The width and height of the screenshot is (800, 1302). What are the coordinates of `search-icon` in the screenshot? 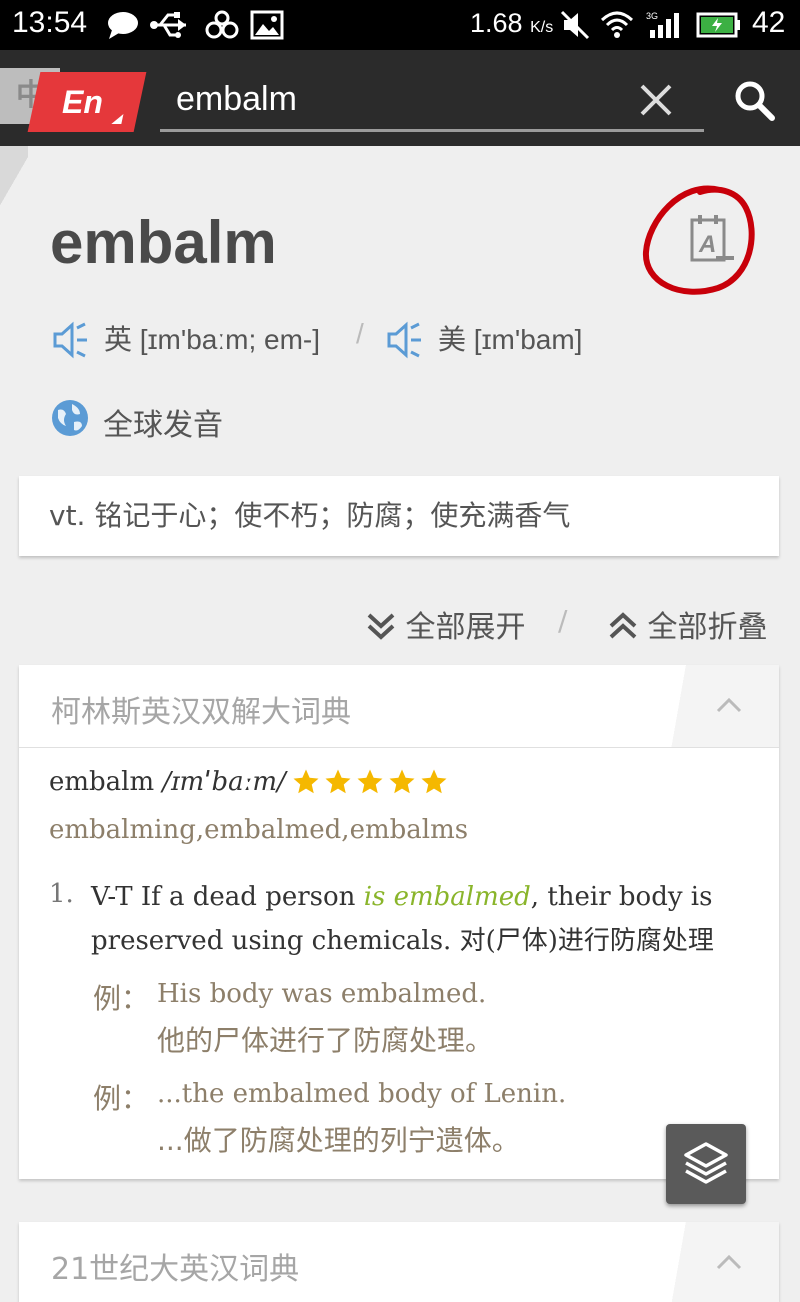 It's located at (754, 100).